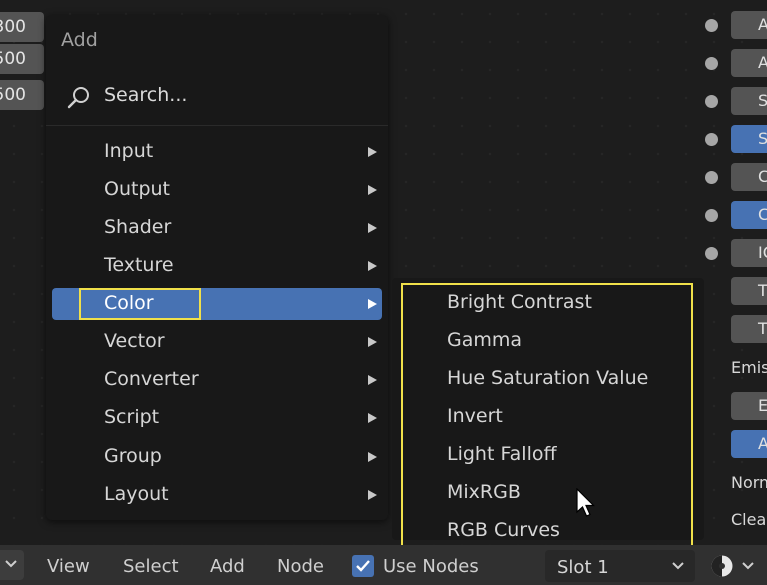 Image resolution: width=767 pixels, height=585 pixels. Describe the element at coordinates (217, 125) in the screenshot. I see `menu-separator` at that location.